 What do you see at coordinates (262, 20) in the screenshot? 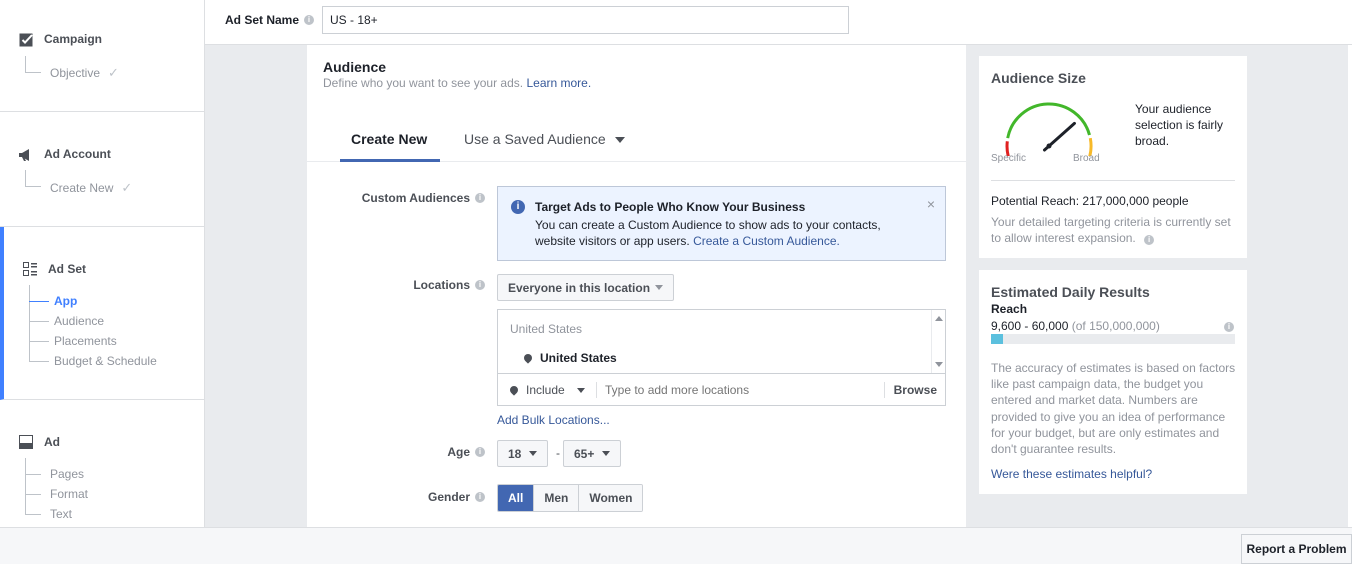
I see `ad-set-name-text: Ad Set Name` at bounding box center [262, 20].